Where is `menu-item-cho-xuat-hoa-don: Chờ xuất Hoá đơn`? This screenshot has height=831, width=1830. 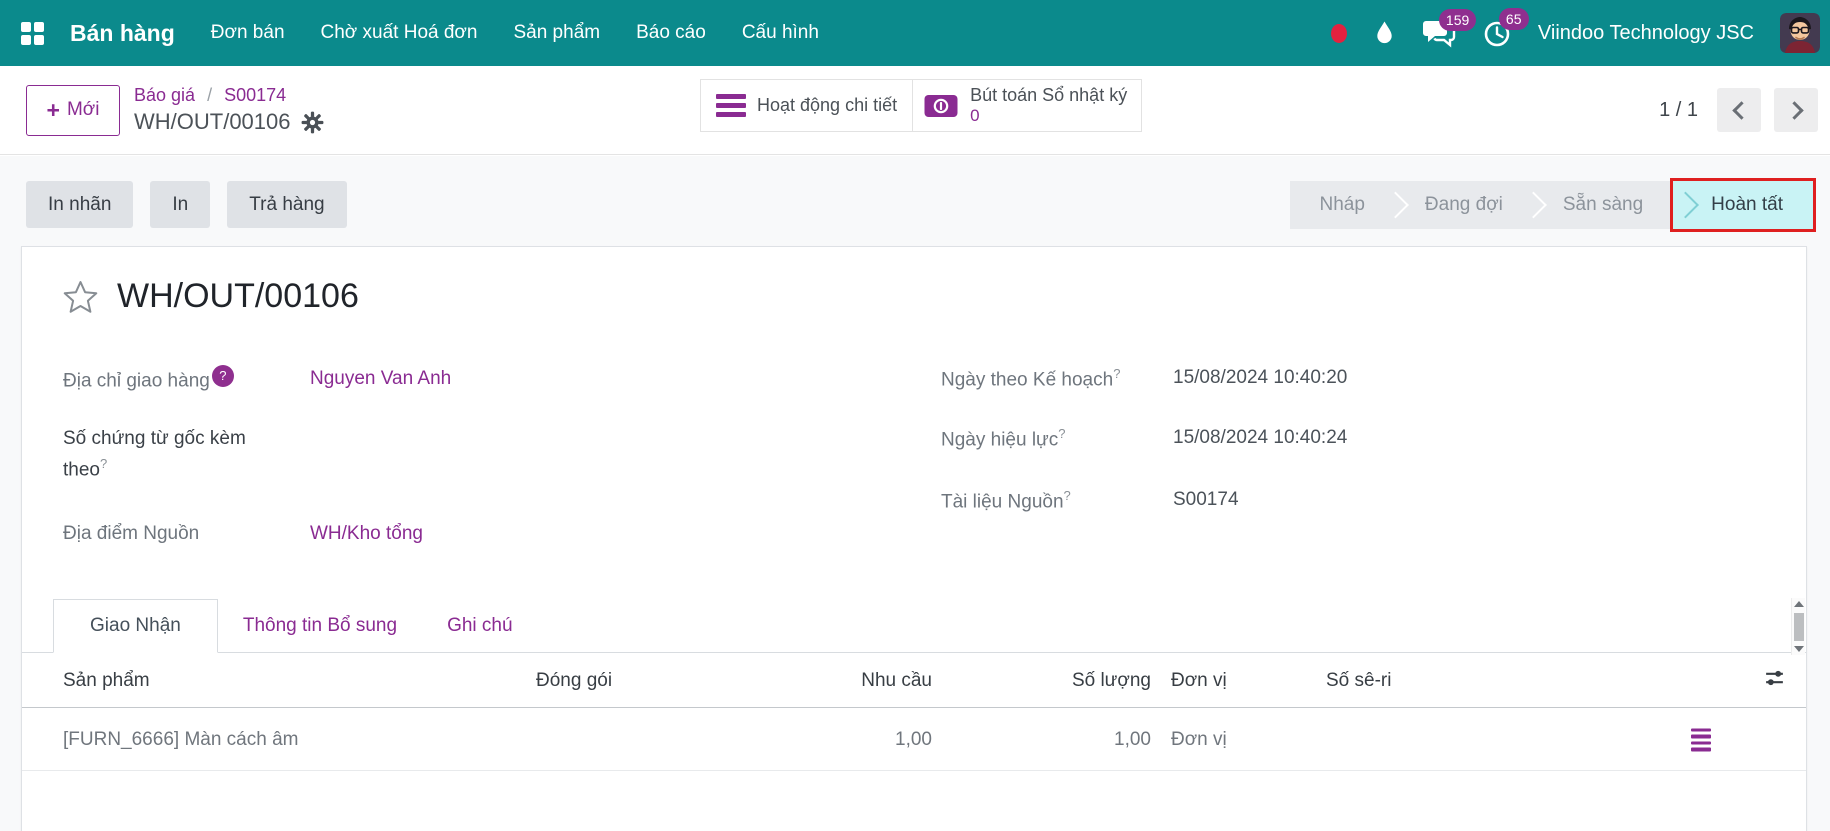
menu-item-cho-xuat-hoa-don: Chờ xuất Hoá đơn is located at coordinates (399, 33).